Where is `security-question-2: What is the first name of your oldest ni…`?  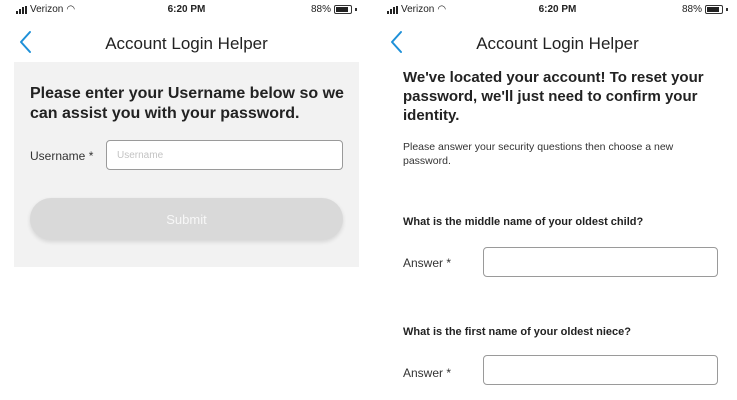 security-question-2: What is the first name of your oldest ni… is located at coordinates (517, 332).